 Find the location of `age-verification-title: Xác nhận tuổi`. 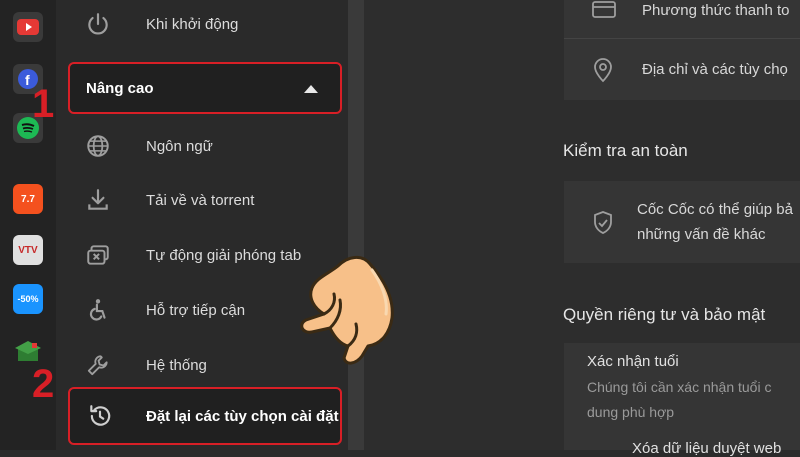

age-verification-title: Xác nhận tuổi is located at coordinates (633, 361).